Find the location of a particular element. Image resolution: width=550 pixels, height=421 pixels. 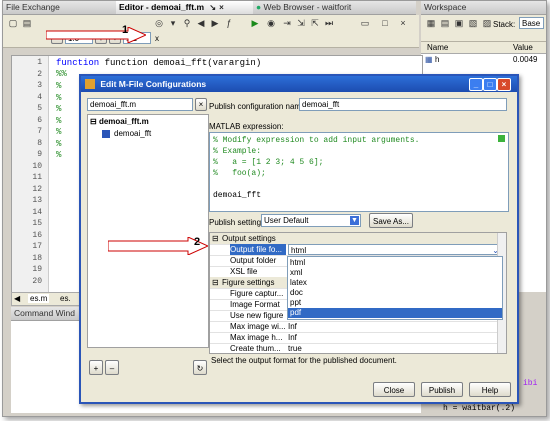

x-label: x is located at coordinates (157, 38).